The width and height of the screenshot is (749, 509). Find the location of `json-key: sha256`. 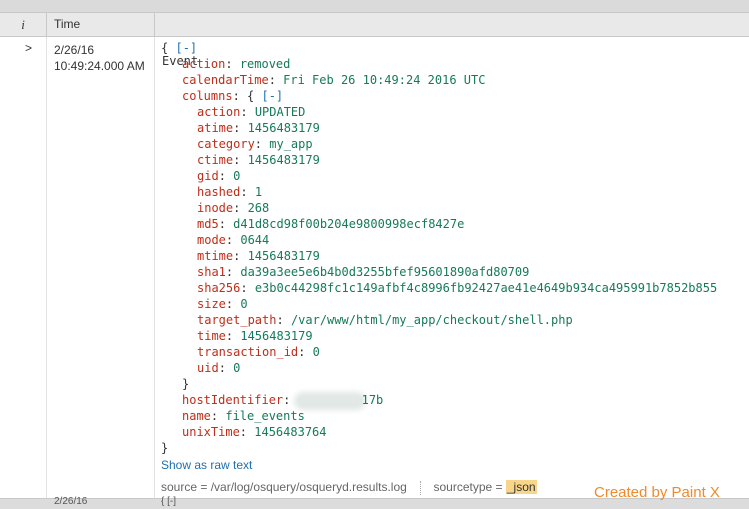

json-key: sha256 is located at coordinates (218, 288).